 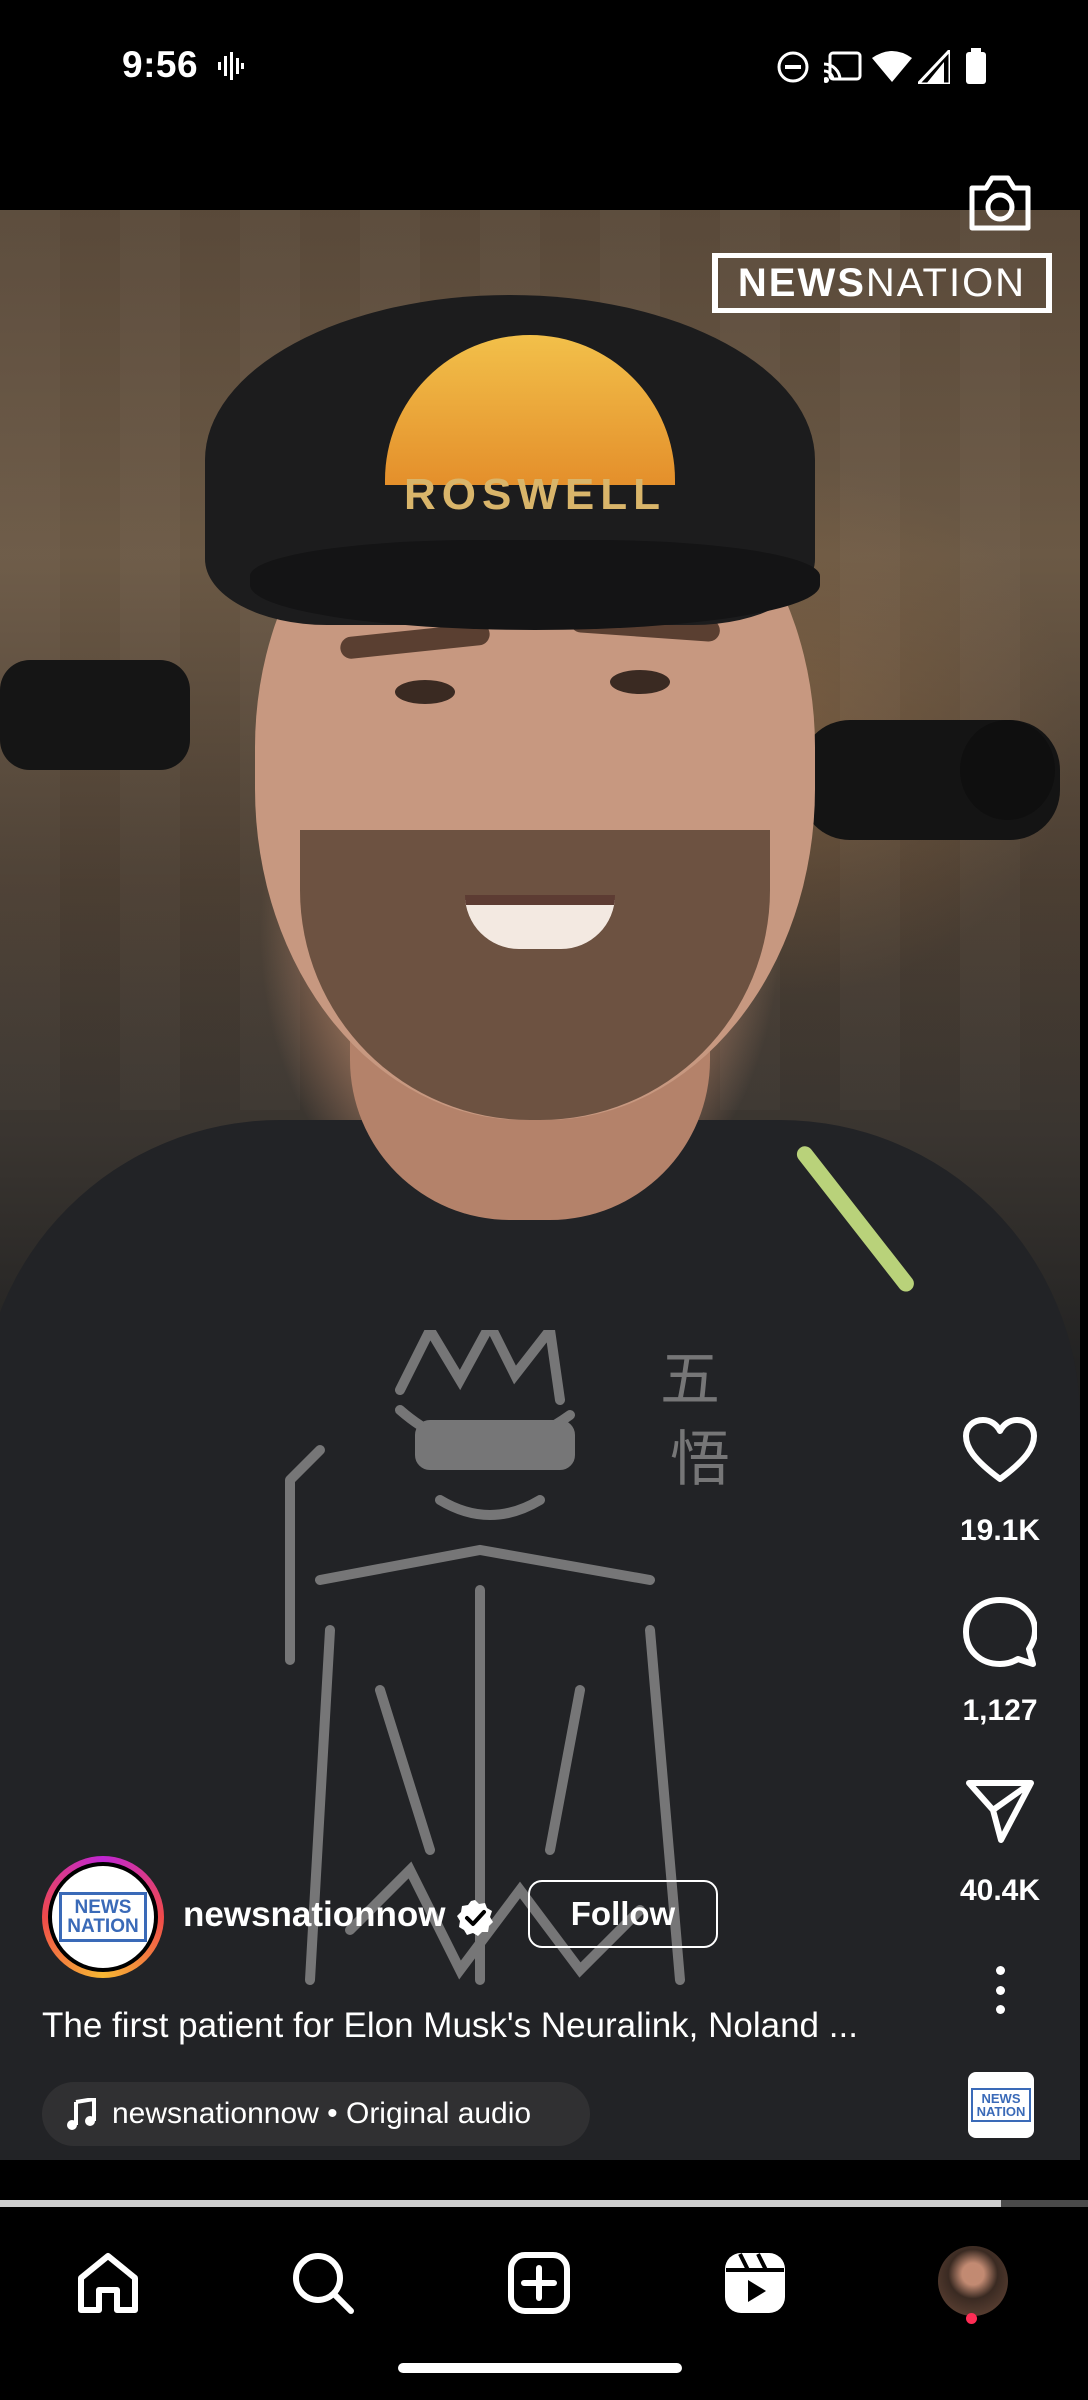 What do you see at coordinates (700, 1460) in the screenshot?
I see `svg-text: 悟` at bounding box center [700, 1460].